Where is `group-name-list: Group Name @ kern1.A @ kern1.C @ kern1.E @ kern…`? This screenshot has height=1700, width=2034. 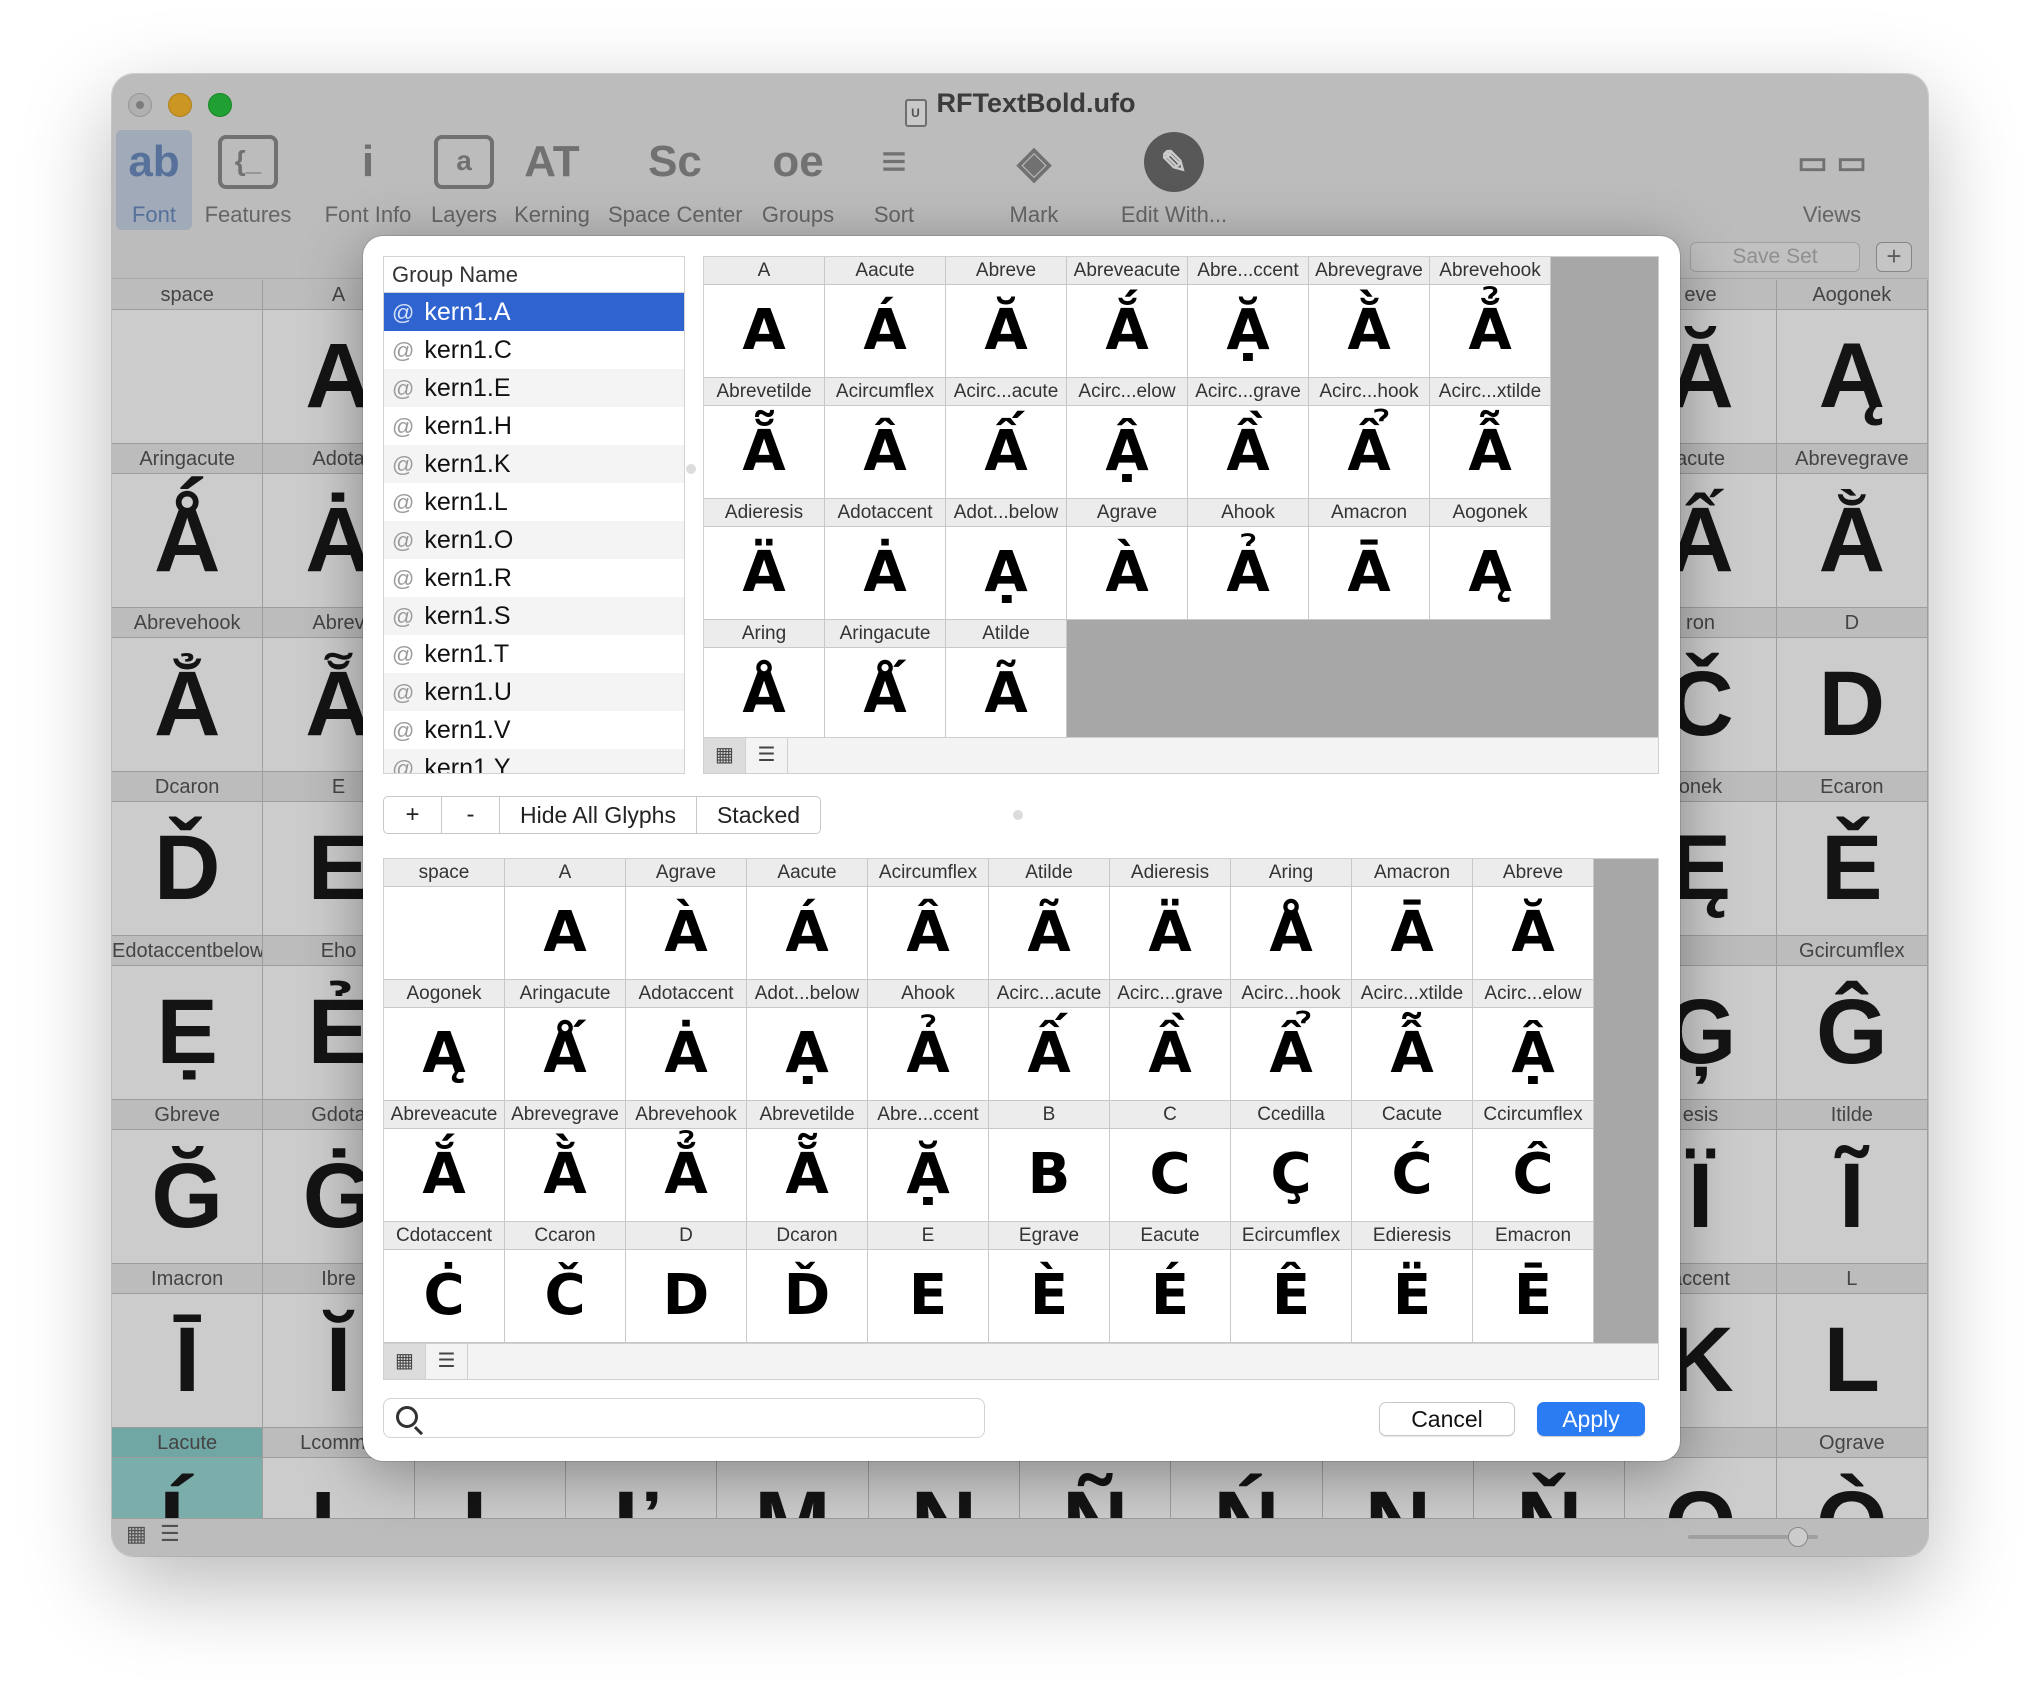
group-name-list: Group Name @ kern1.A @ kern1.C @ kern1.E @ kern… is located at coordinates (534, 515).